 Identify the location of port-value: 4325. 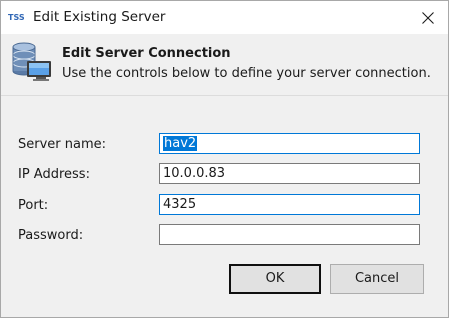
(180, 204).